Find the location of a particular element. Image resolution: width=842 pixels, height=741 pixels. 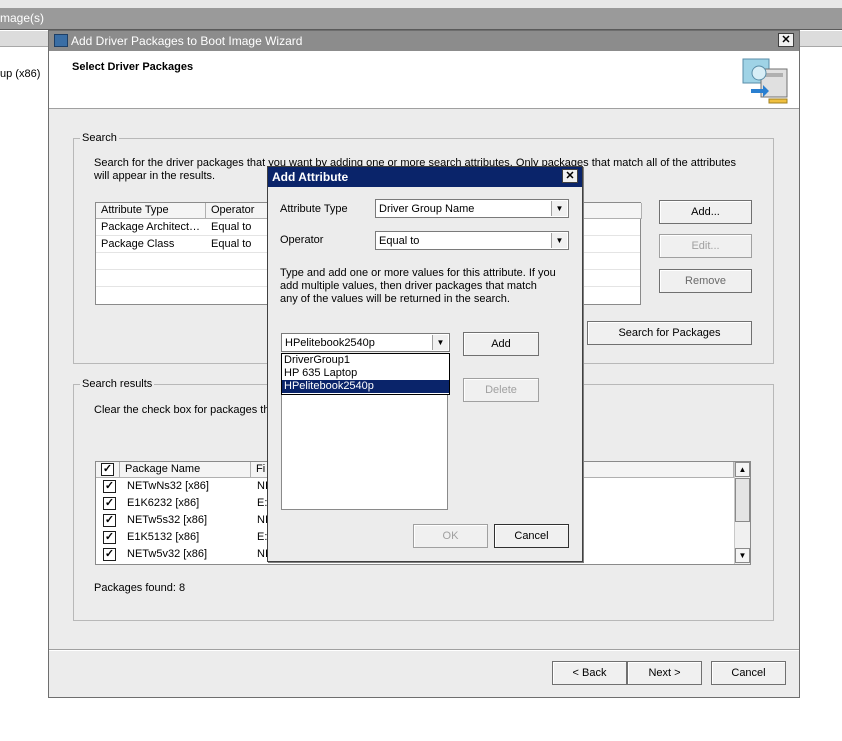

search-for-packages-button: Search for Packages is located at coordinates (669, 333).